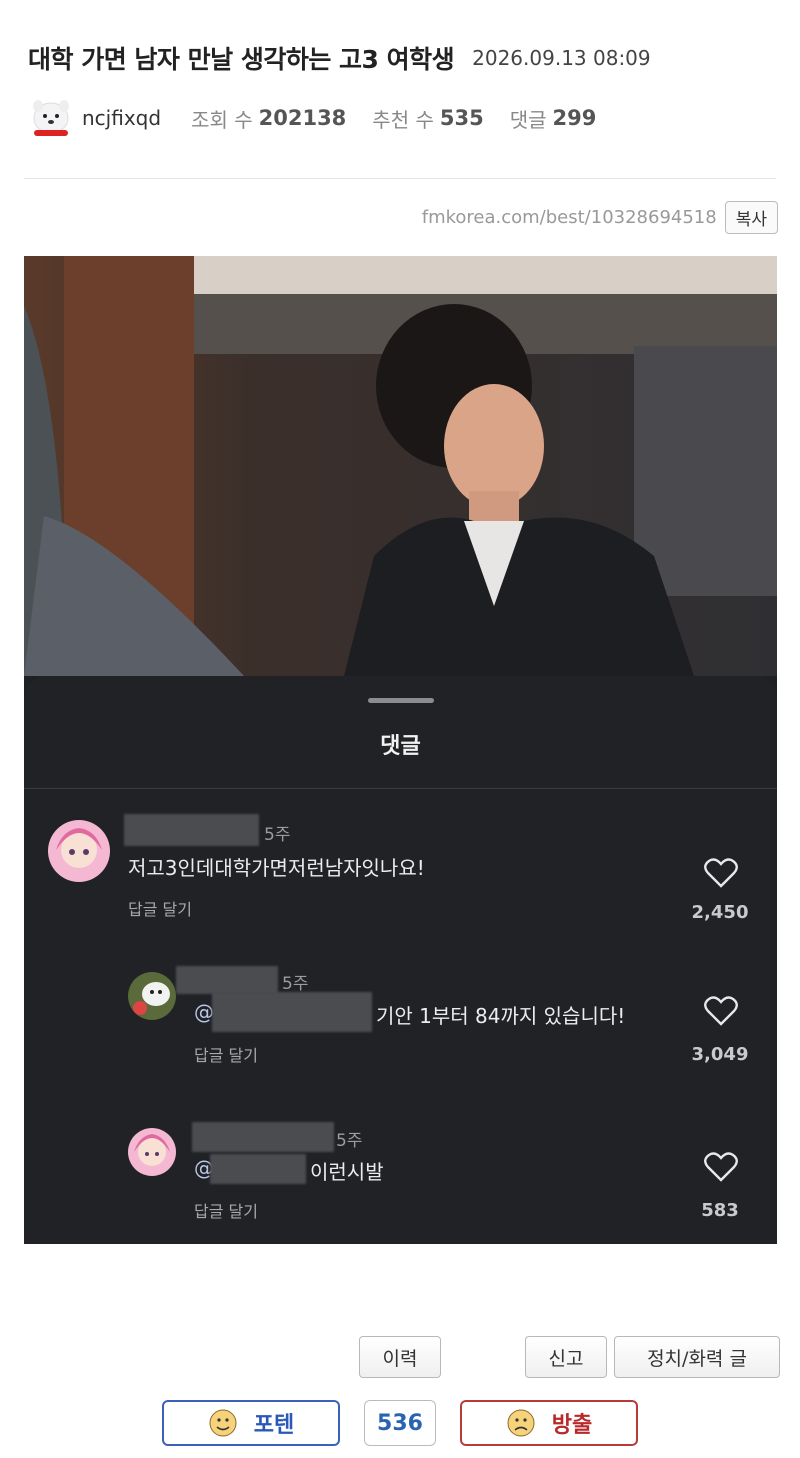 The height and width of the screenshot is (1458, 800). Describe the element at coordinates (241, 59) in the screenshot. I see `post-title: 대학 가면 남자 만날 생각하는 고3 여학생` at that location.